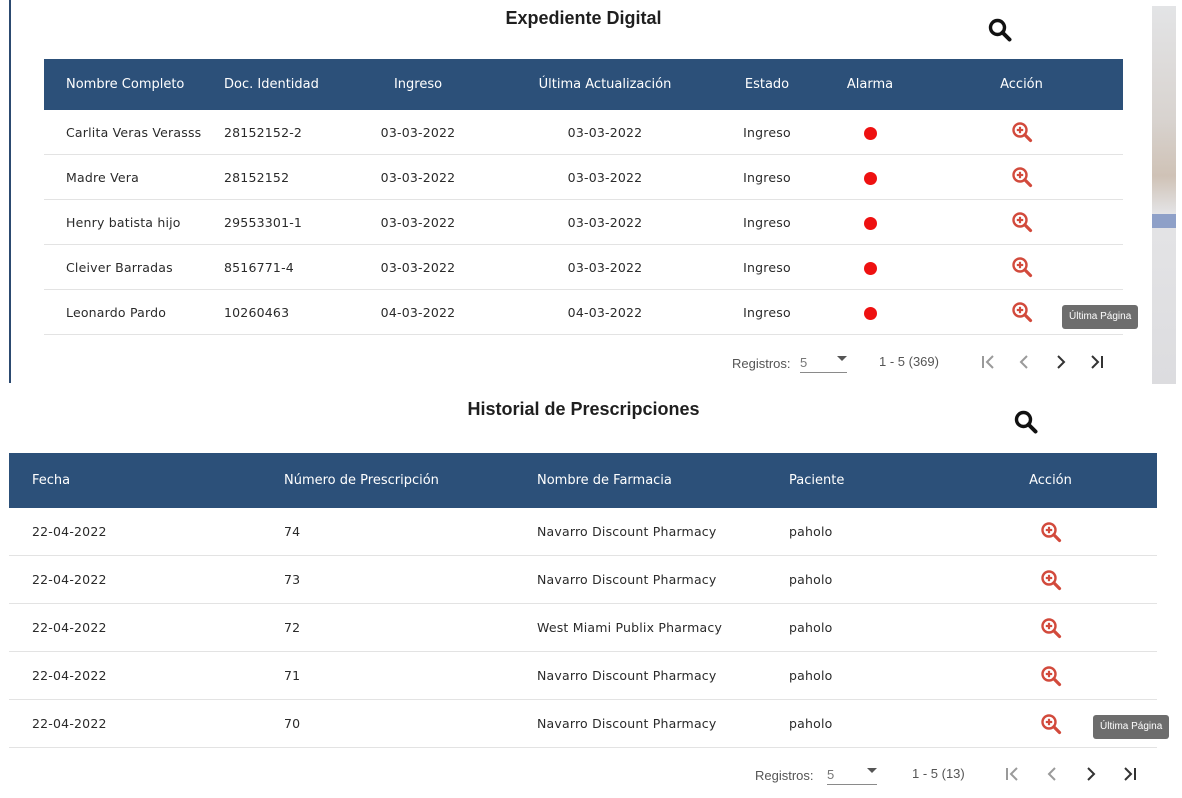 The width and height of the screenshot is (1182, 798). I want to click on paginator-range: 1 - 5 (13), so click(938, 773).